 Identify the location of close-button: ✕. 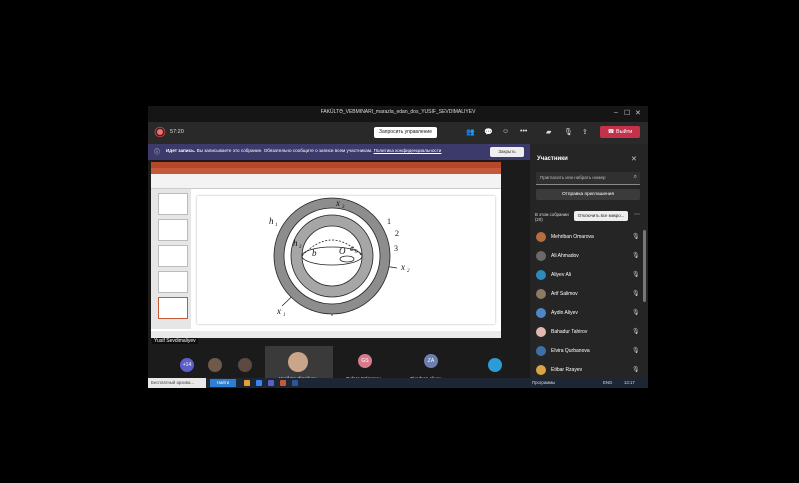
(638, 113).